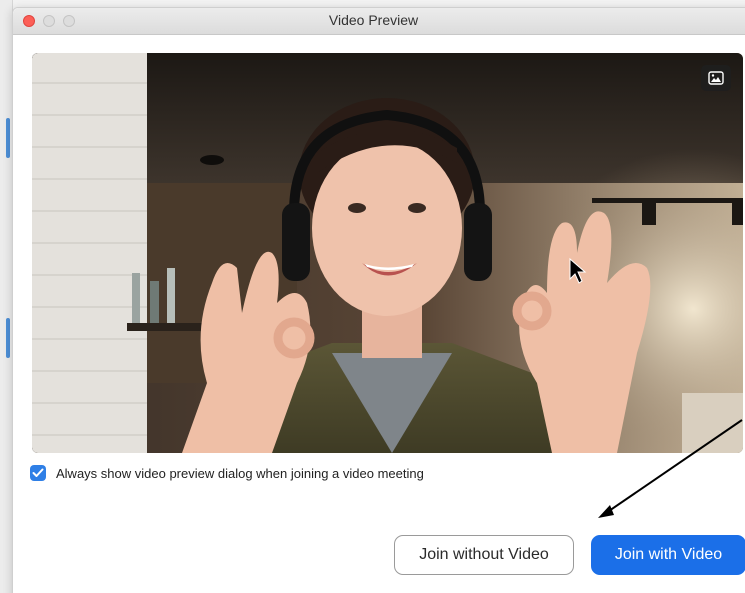  I want to click on join-without-video-button: Join without Video, so click(484, 555).